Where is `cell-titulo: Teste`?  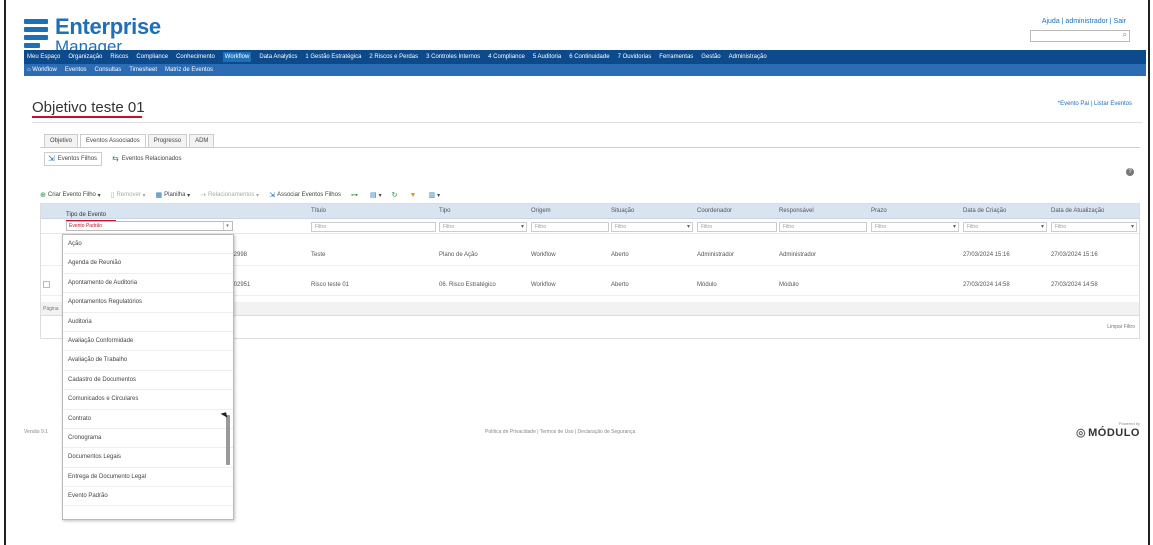
cell-titulo: Teste is located at coordinates (318, 255).